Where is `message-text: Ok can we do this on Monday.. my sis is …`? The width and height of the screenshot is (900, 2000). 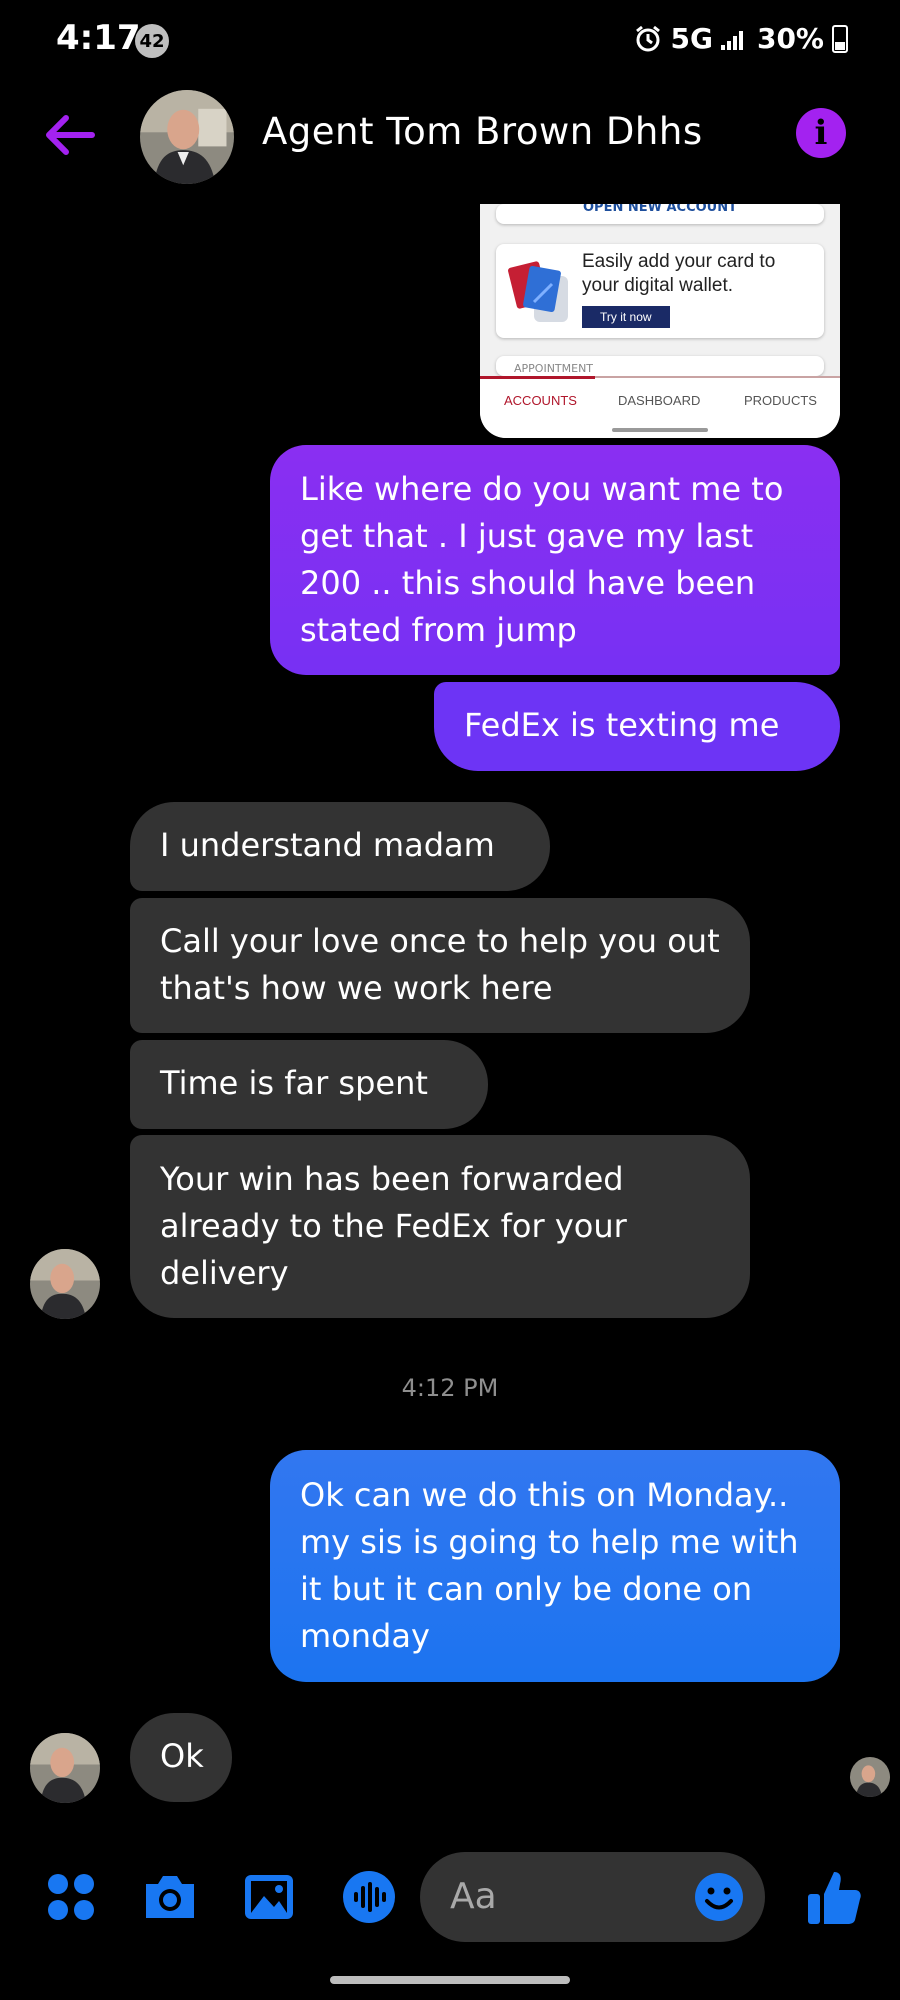
message-text: Ok can we do this on Monday.. my sis is … is located at coordinates (549, 1565).